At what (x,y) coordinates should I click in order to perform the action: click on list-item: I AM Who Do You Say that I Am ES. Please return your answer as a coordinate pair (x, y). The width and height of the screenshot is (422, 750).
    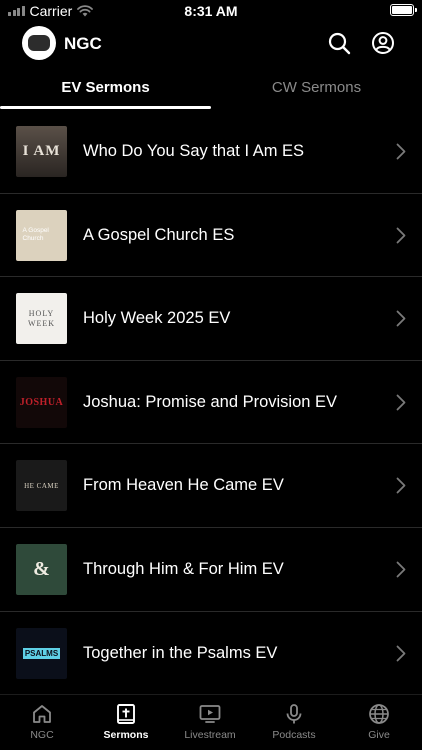
    Looking at the image, I should click on (211, 152).